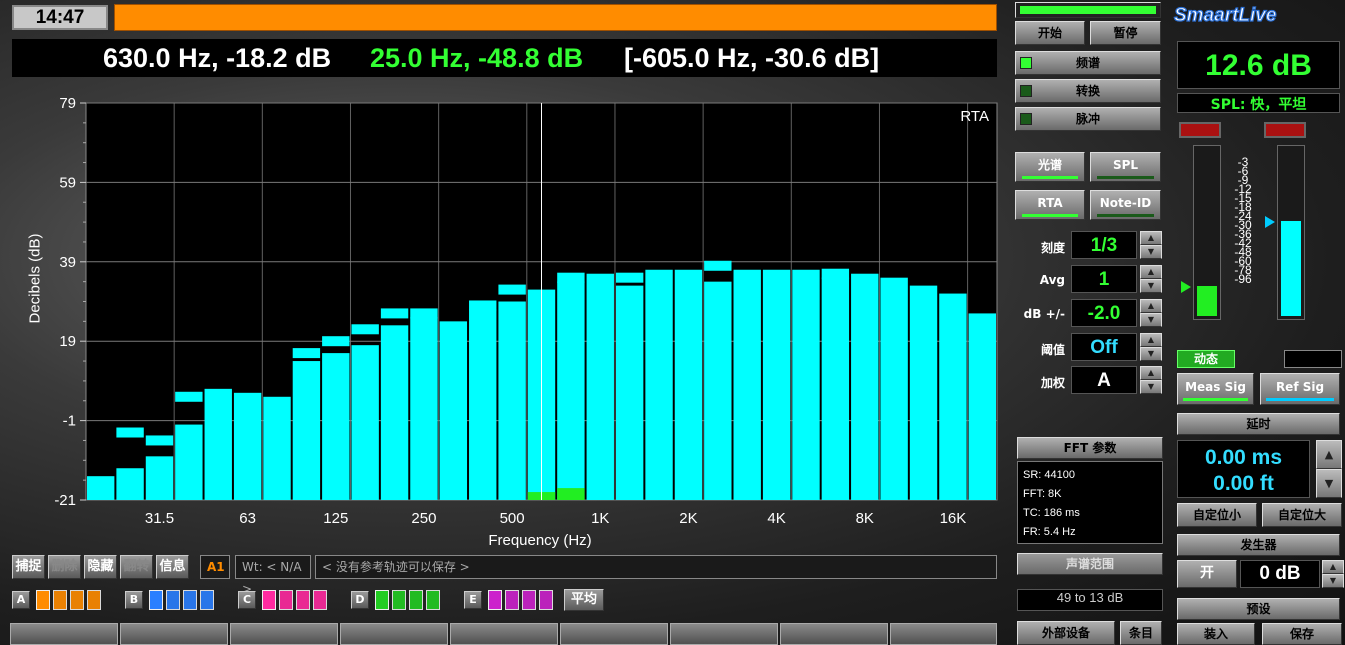 Image resolution: width=1345 pixels, height=645 pixels. Describe the element at coordinates (1243, 220) in the screenshot. I see `meter-scale: -3 -6 -9 -12 -15 -18 -24 -30 -36 -42 -48 -60 -78 -96` at that location.